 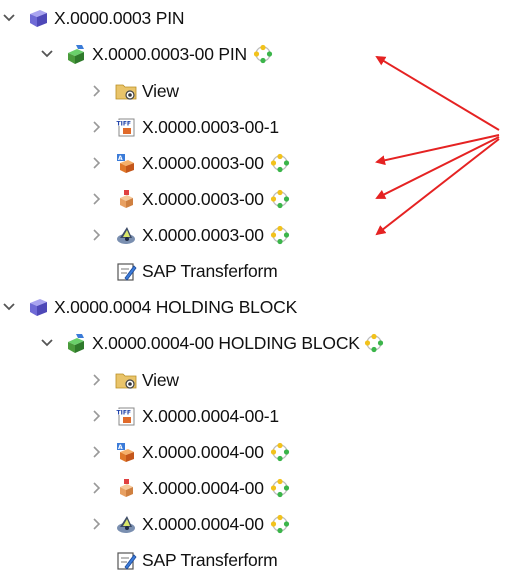 I want to click on tree-node-label: X.0000.0003 PIN, so click(x=119, y=18).